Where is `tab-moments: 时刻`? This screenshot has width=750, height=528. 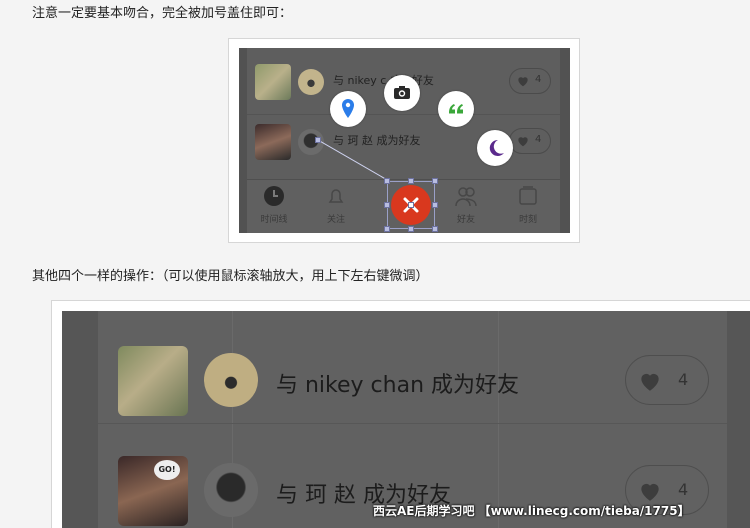
tab-moments: 时刻 is located at coordinates (528, 208).